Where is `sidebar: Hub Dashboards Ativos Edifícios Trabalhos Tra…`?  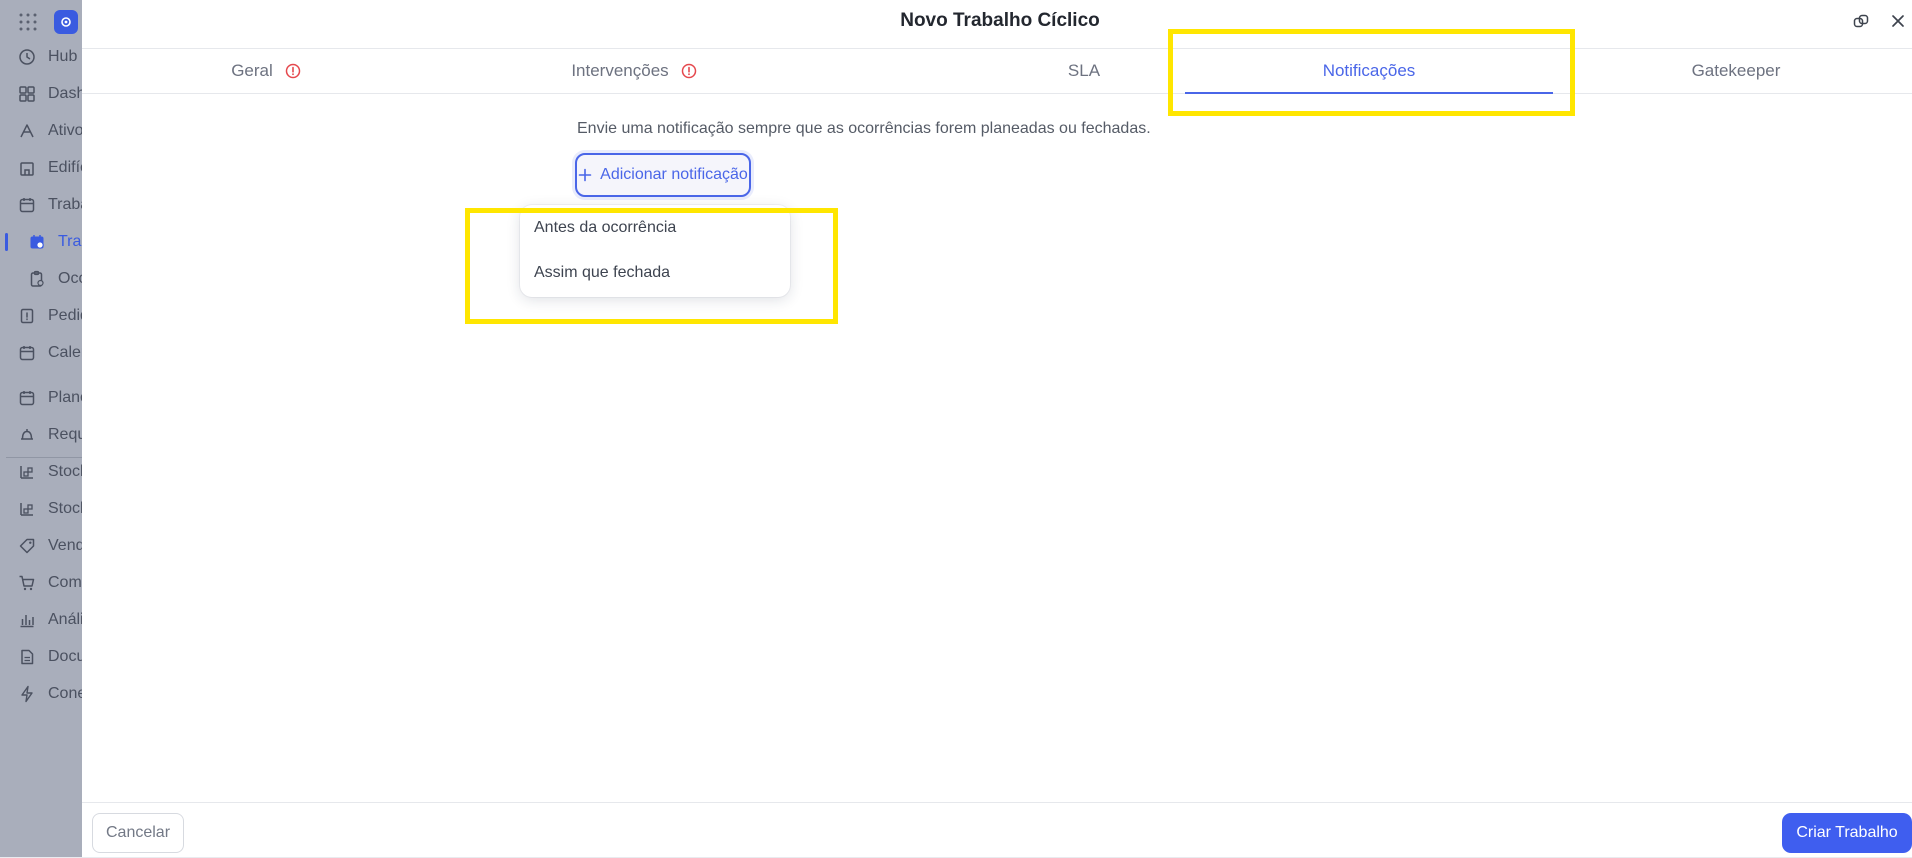
sidebar: Hub Dashboards Ativos Edifícios Trabalhos Tra… is located at coordinates (41, 428).